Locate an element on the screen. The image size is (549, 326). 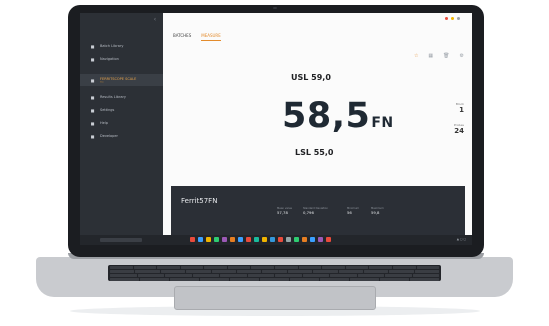
sidebar-item-label: Results Library is located at coordinates (113, 97).